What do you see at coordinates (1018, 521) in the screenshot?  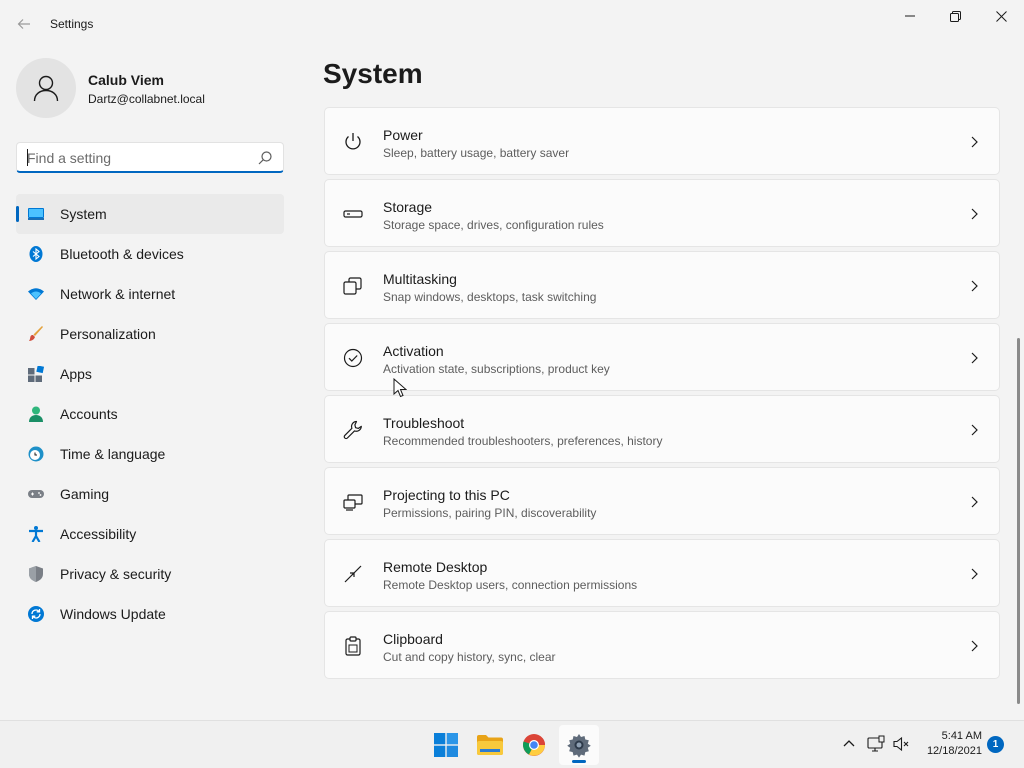 I see `vertical-scrollbar` at bounding box center [1018, 521].